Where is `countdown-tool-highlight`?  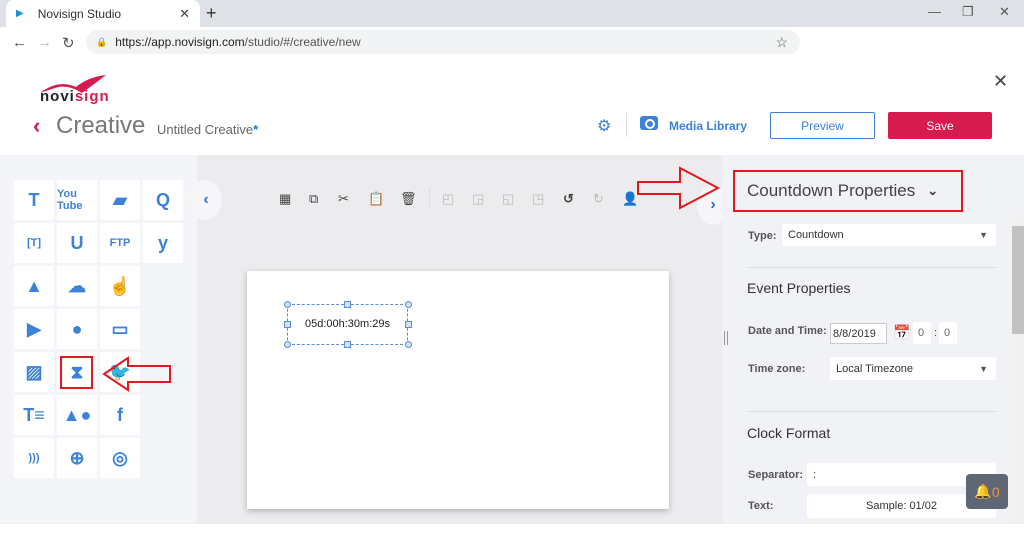 countdown-tool-highlight is located at coordinates (76, 372).